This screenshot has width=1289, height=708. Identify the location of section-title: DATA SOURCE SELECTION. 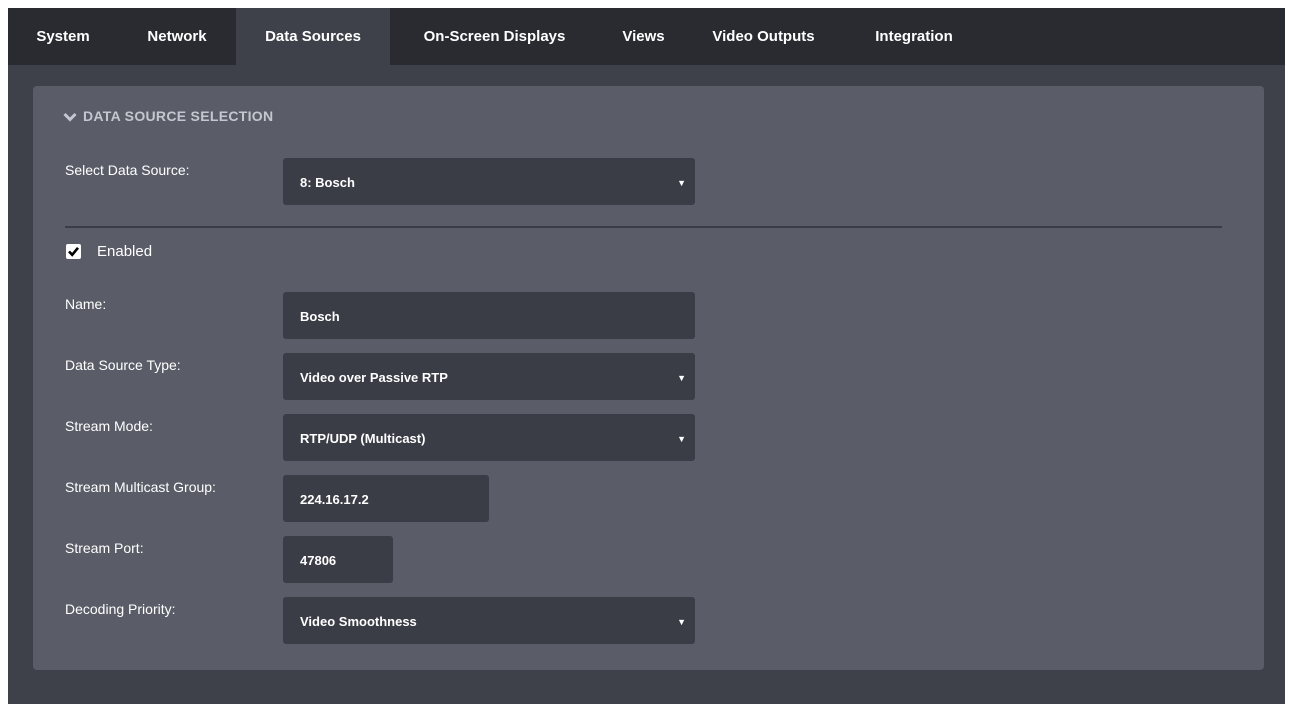
(178, 116).